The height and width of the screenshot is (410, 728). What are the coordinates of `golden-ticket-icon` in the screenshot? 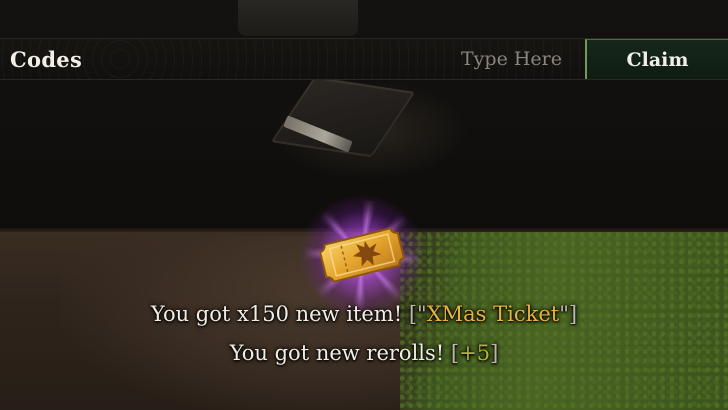 It's located at (362, 255).